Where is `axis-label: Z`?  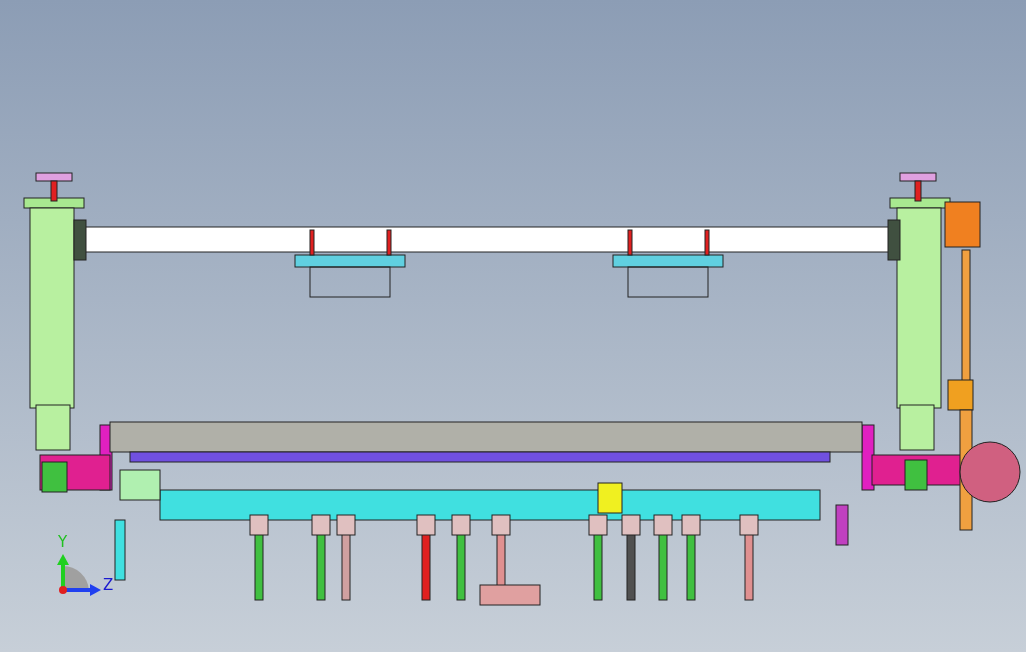
axis-label: Z is located at coordinates (108, 585).